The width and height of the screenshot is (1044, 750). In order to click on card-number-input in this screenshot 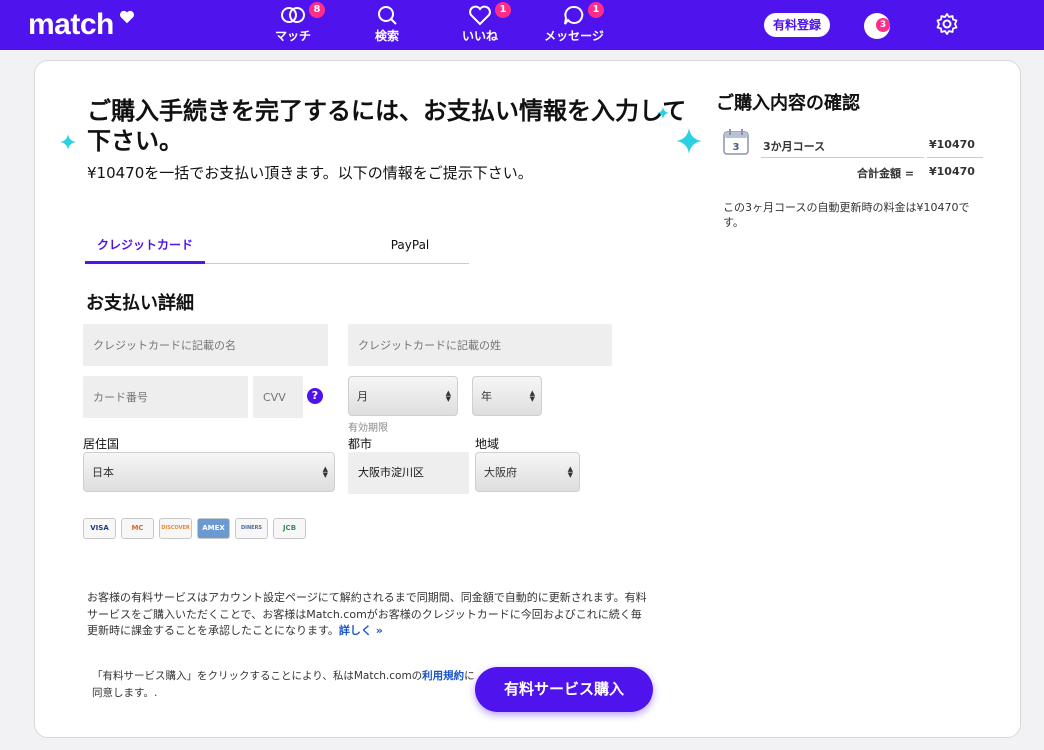, I will do `click(165, 397)`.